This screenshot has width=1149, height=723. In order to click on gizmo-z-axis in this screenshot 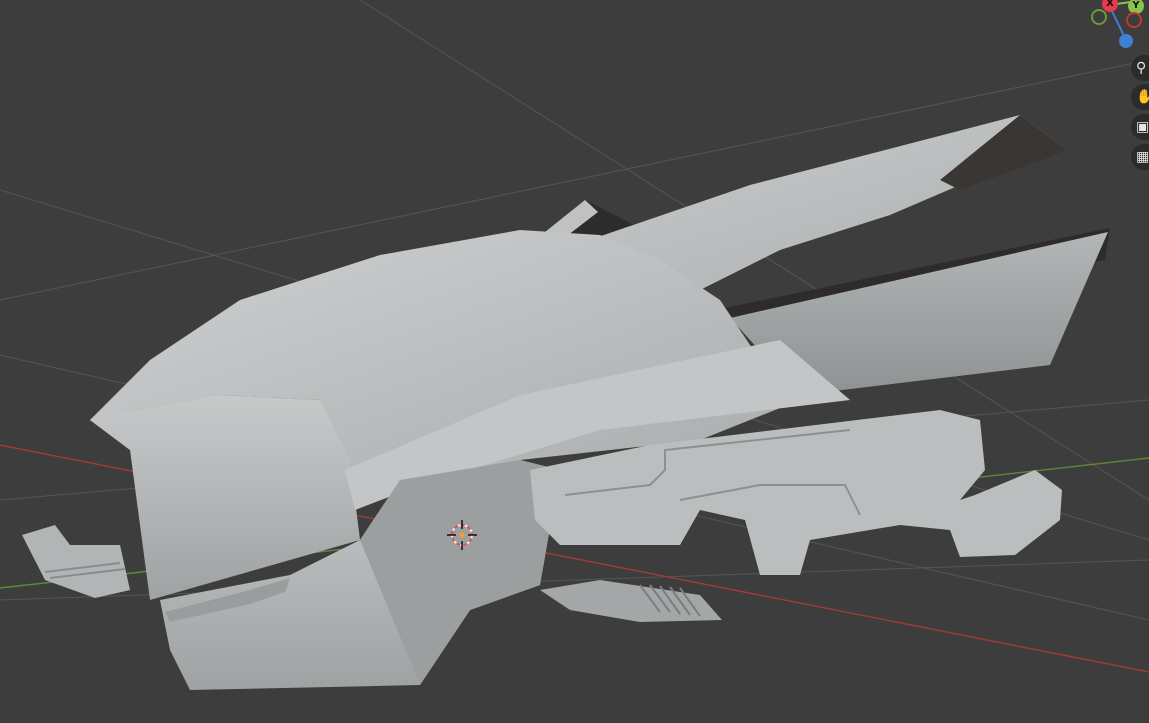, I will do `click(1126, 41)`.